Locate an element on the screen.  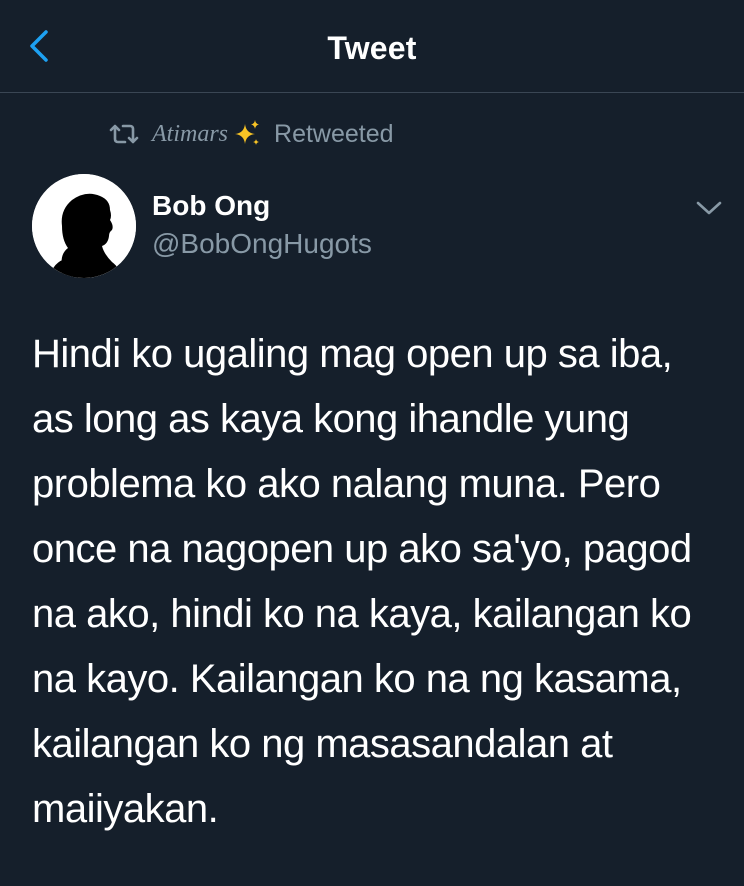
retweet-icon is located at coordinates (124, 134).